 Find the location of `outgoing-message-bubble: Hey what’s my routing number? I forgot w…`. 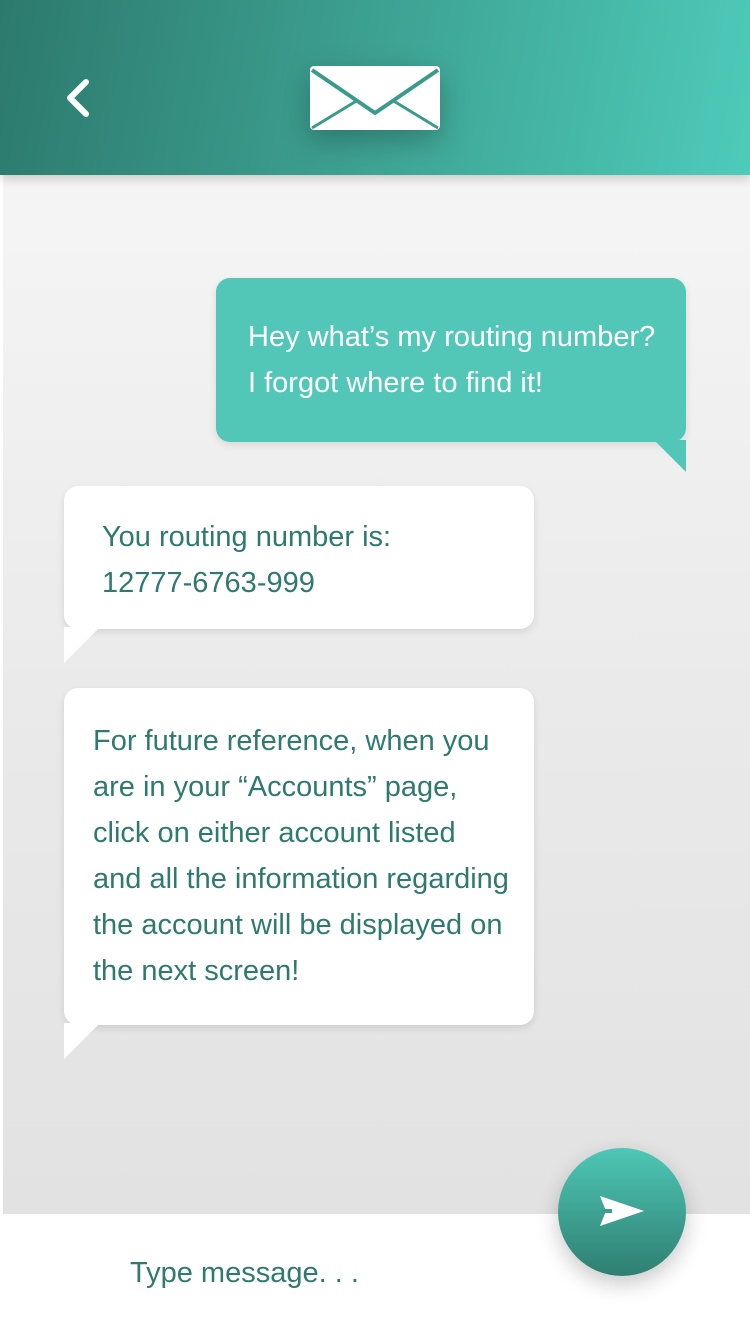

outgoing-message-bubble: Hey what’s my routing number? I forgot w… is located at coordinates (451, 360).